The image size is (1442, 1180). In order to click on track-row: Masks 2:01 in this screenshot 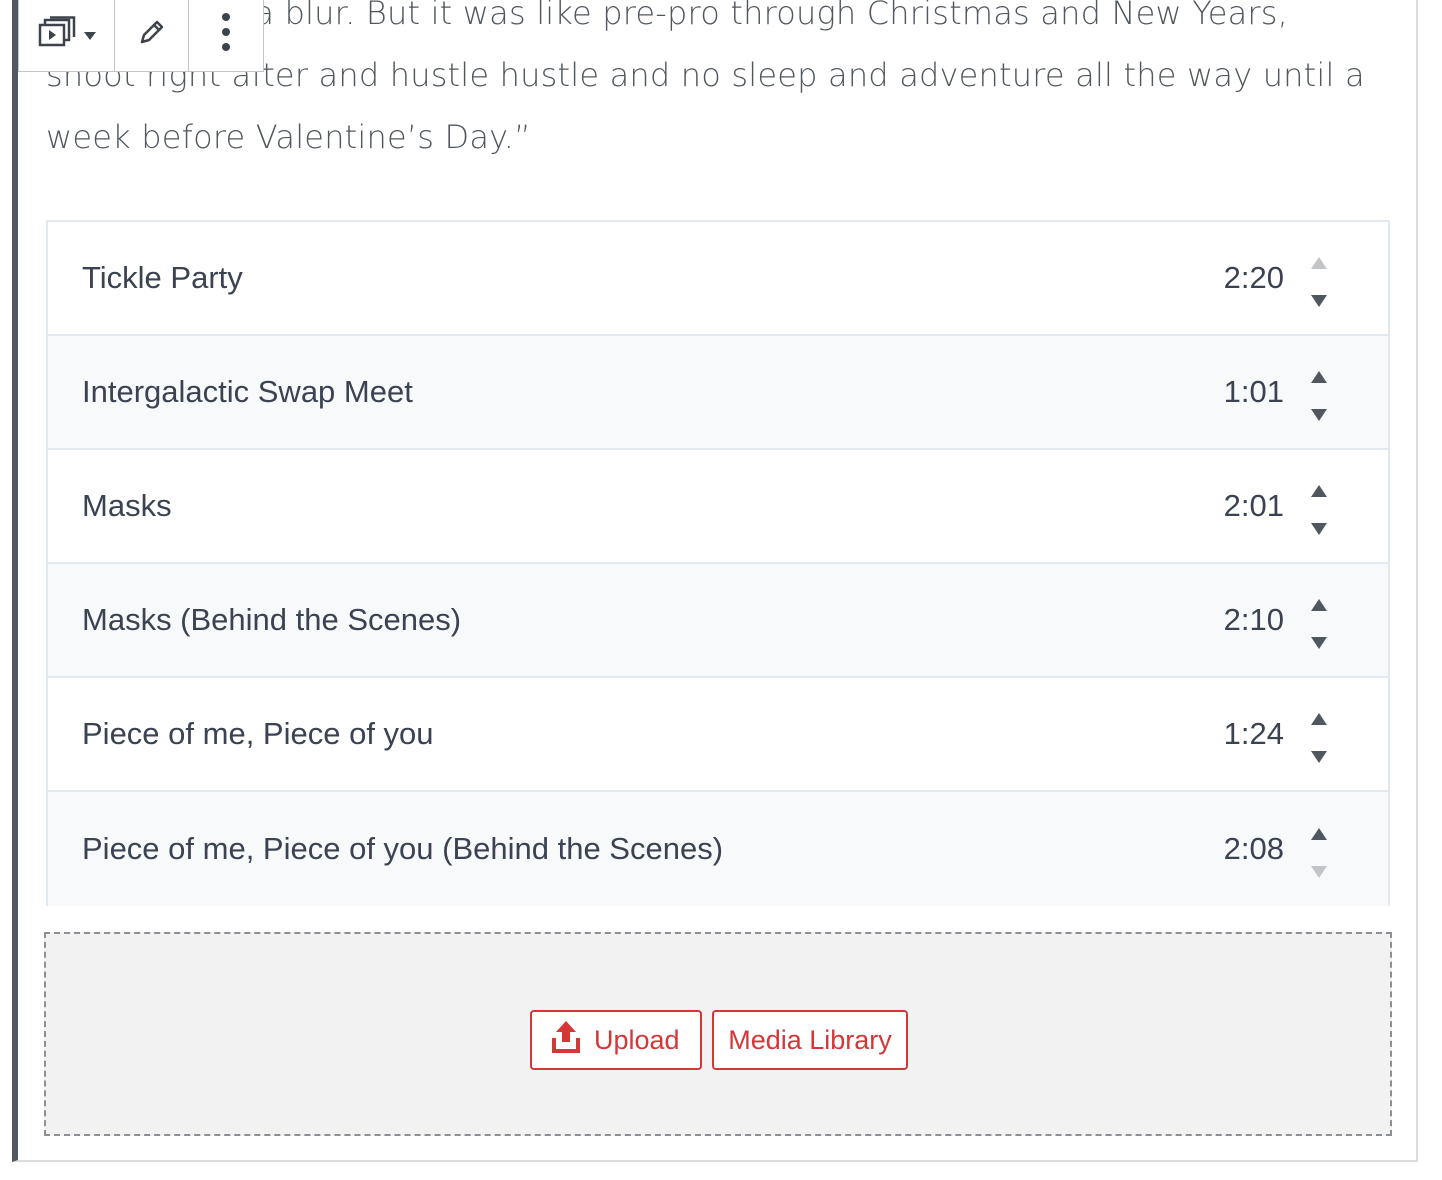, I will do `click(718, 507)`.